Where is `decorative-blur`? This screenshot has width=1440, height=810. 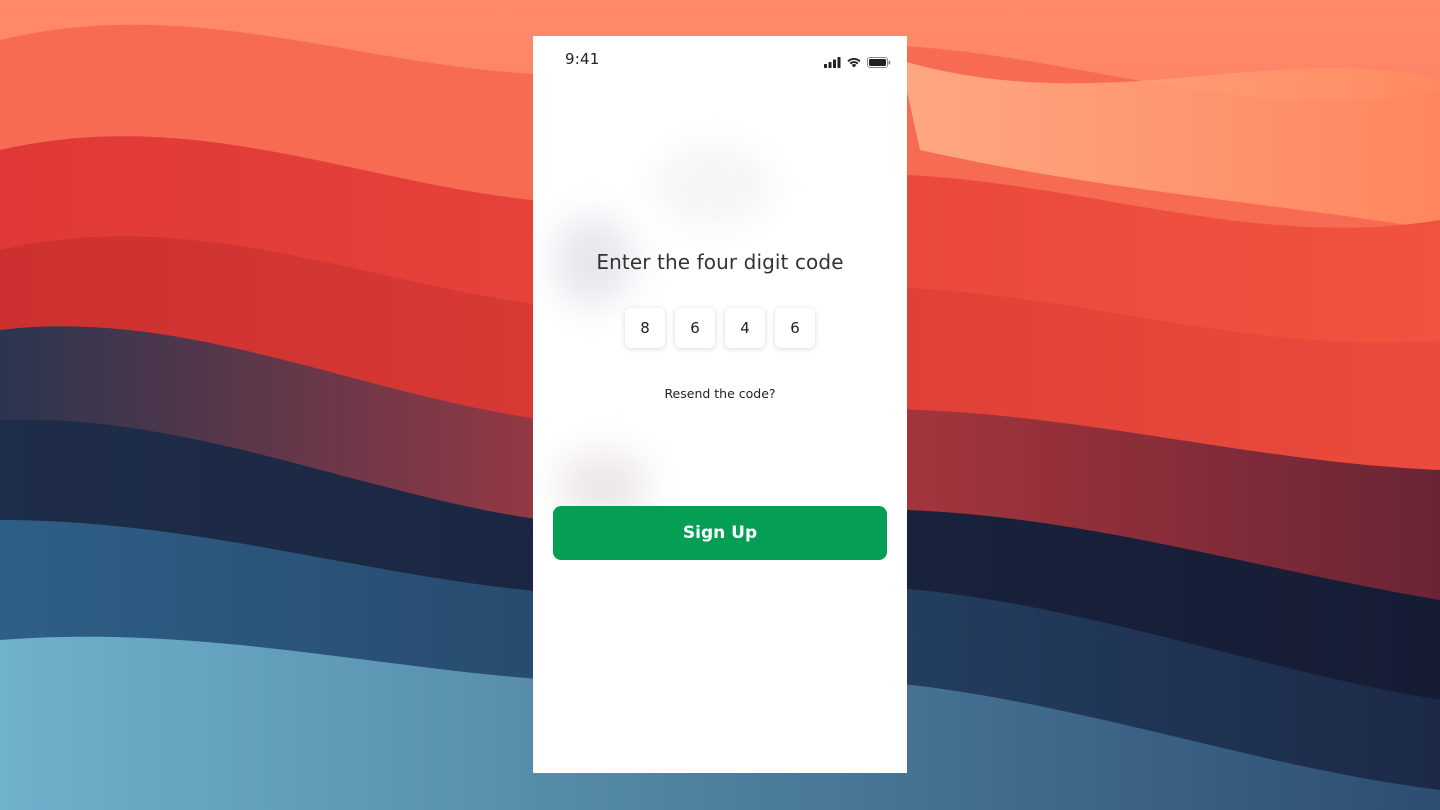 decorative-blur is located at coordinates (713, 186).